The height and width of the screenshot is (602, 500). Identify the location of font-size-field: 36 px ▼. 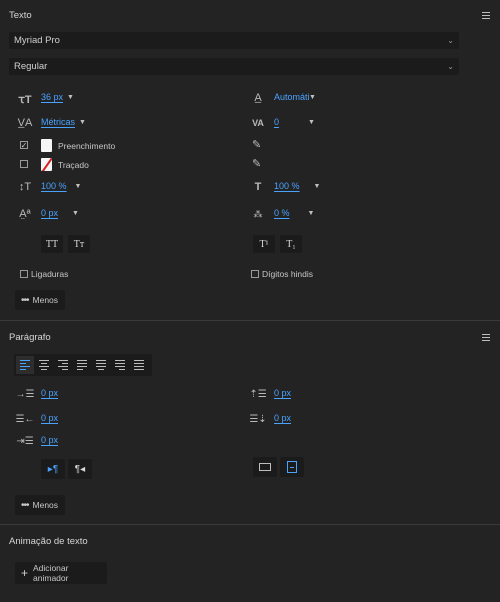
(57, 97).